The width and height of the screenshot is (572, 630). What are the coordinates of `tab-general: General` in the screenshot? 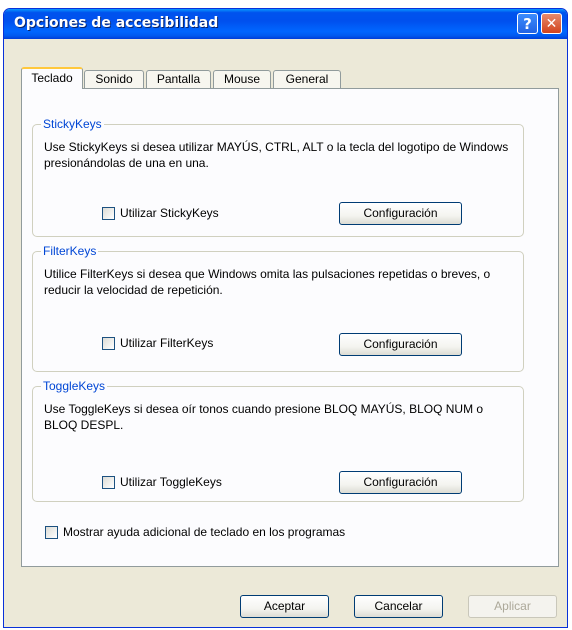 It's located at (307, 79).